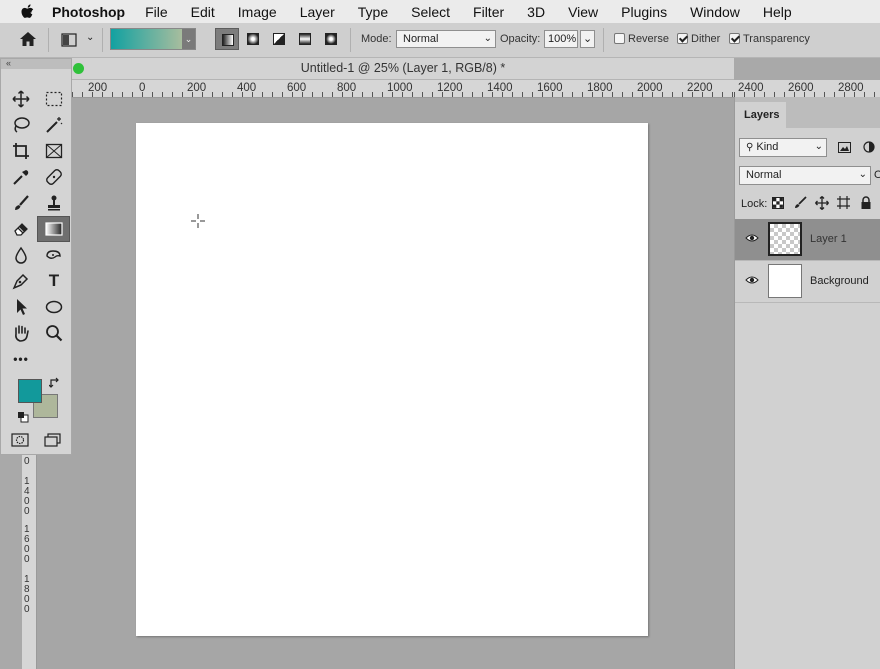  What do you see at coordinates (69, 40) in the screenshot?
I see `tool-preset-icon` at bounding box center [69, 40].